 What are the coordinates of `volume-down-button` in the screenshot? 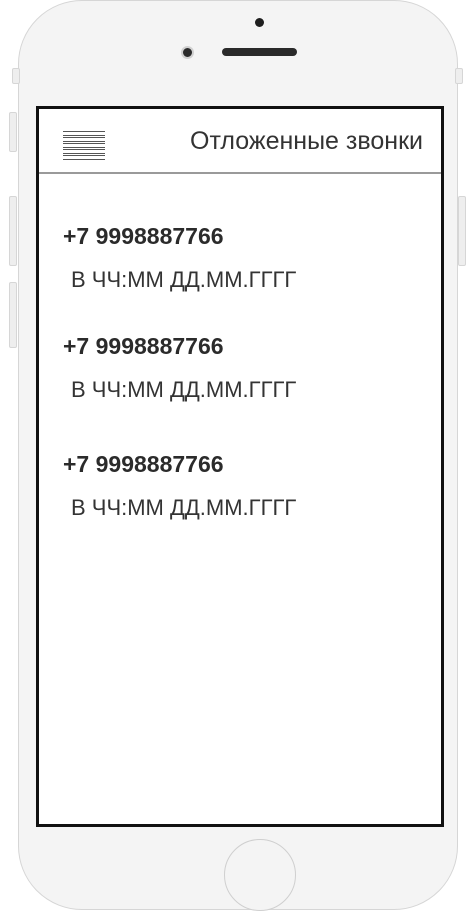 It's located at (13, 231).